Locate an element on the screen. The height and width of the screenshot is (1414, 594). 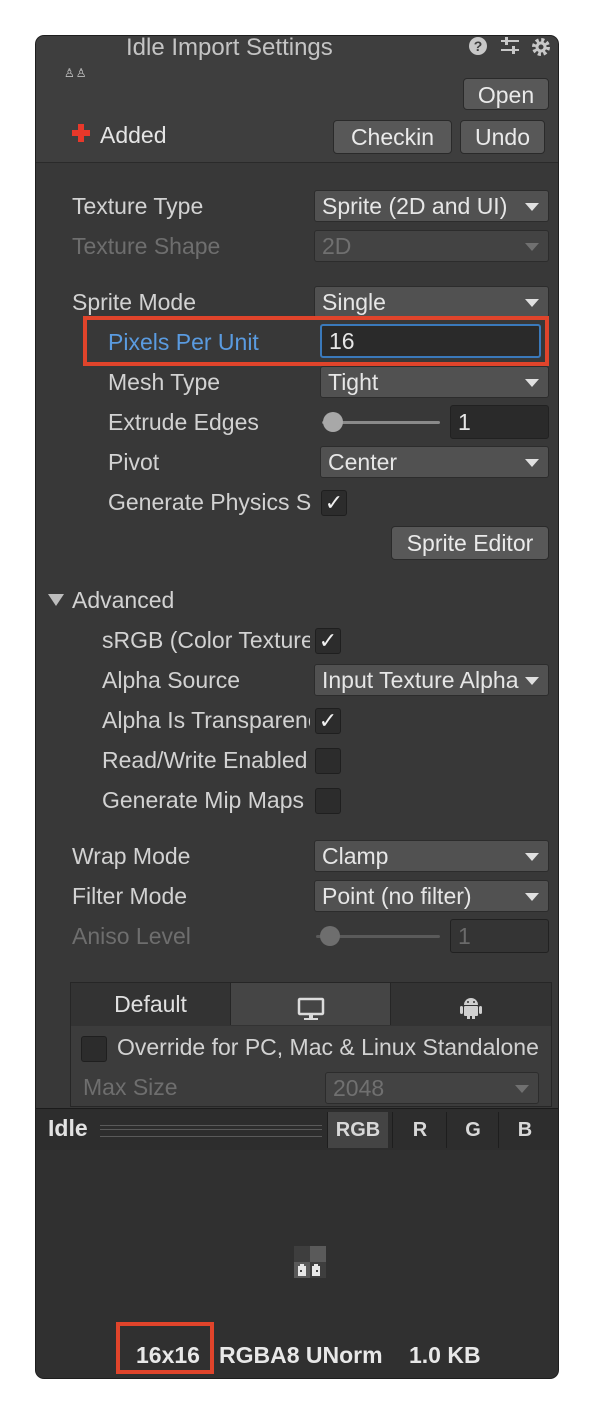
override-checkbox is located at coordinates (94, 1049).